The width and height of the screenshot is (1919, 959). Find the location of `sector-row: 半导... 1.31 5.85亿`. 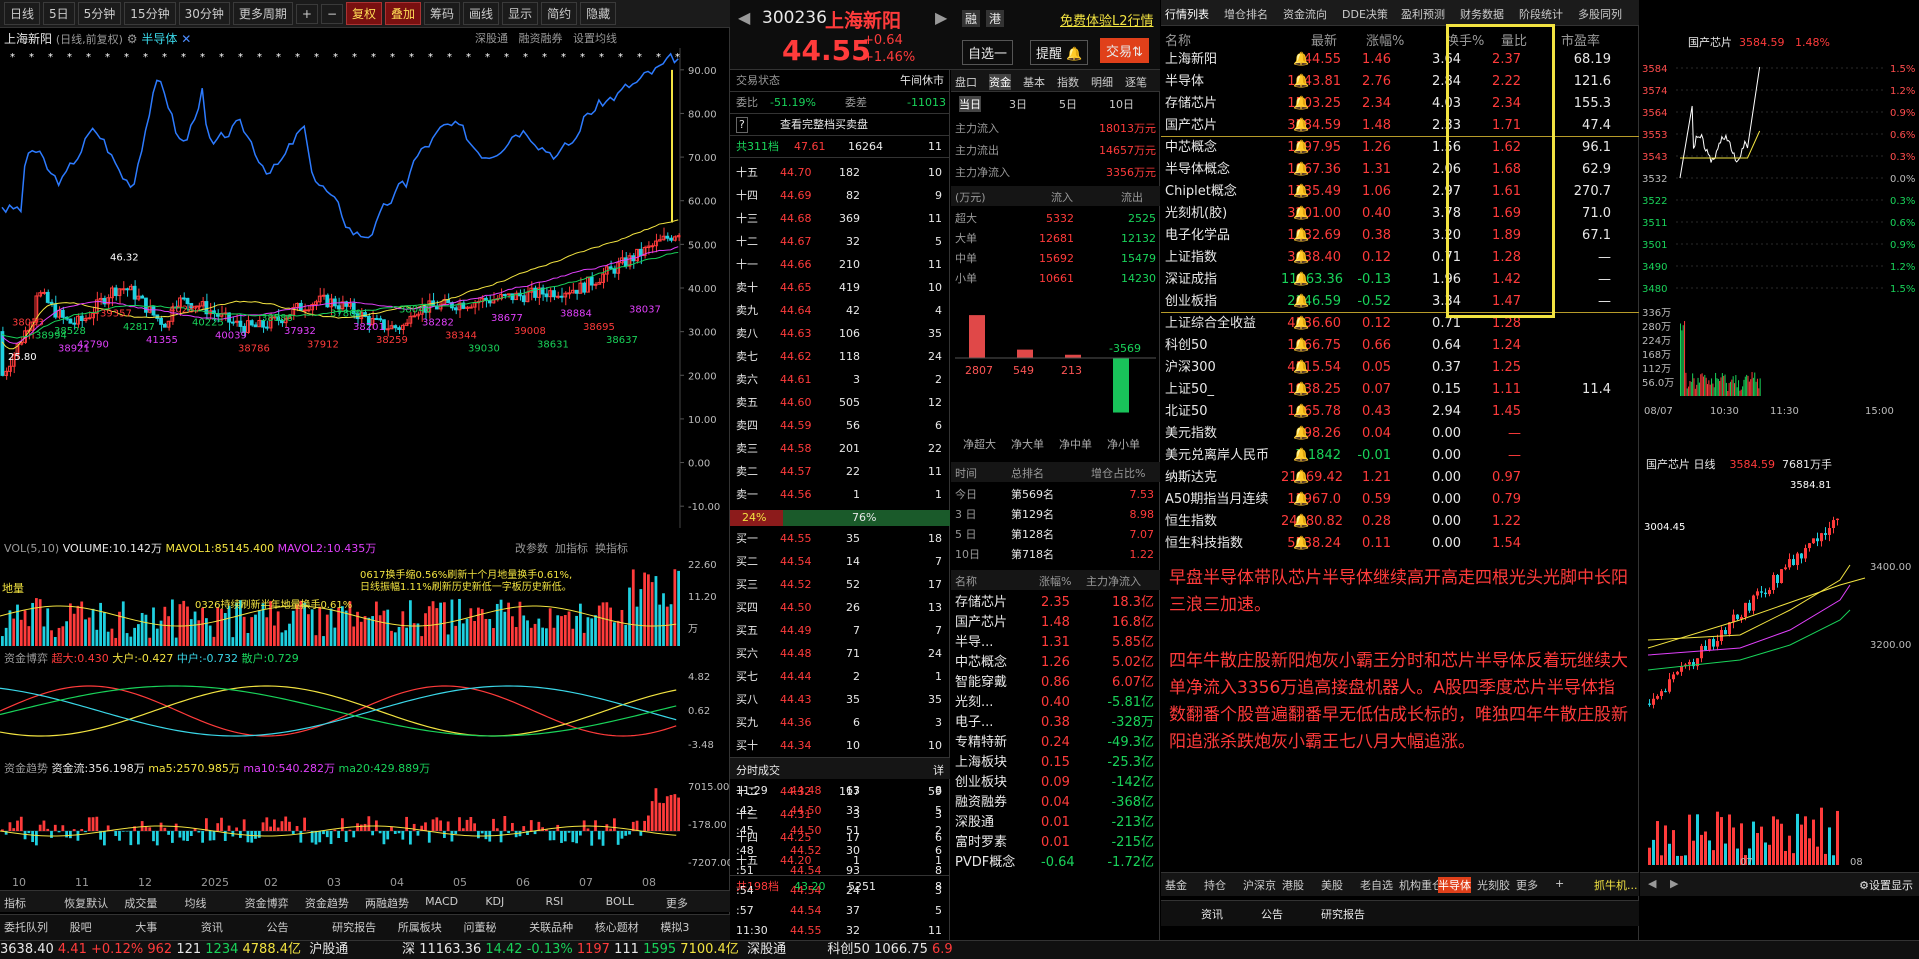

sector-row: 半导... 1.31 5.85亿 is located at coordinates (1055, 643).